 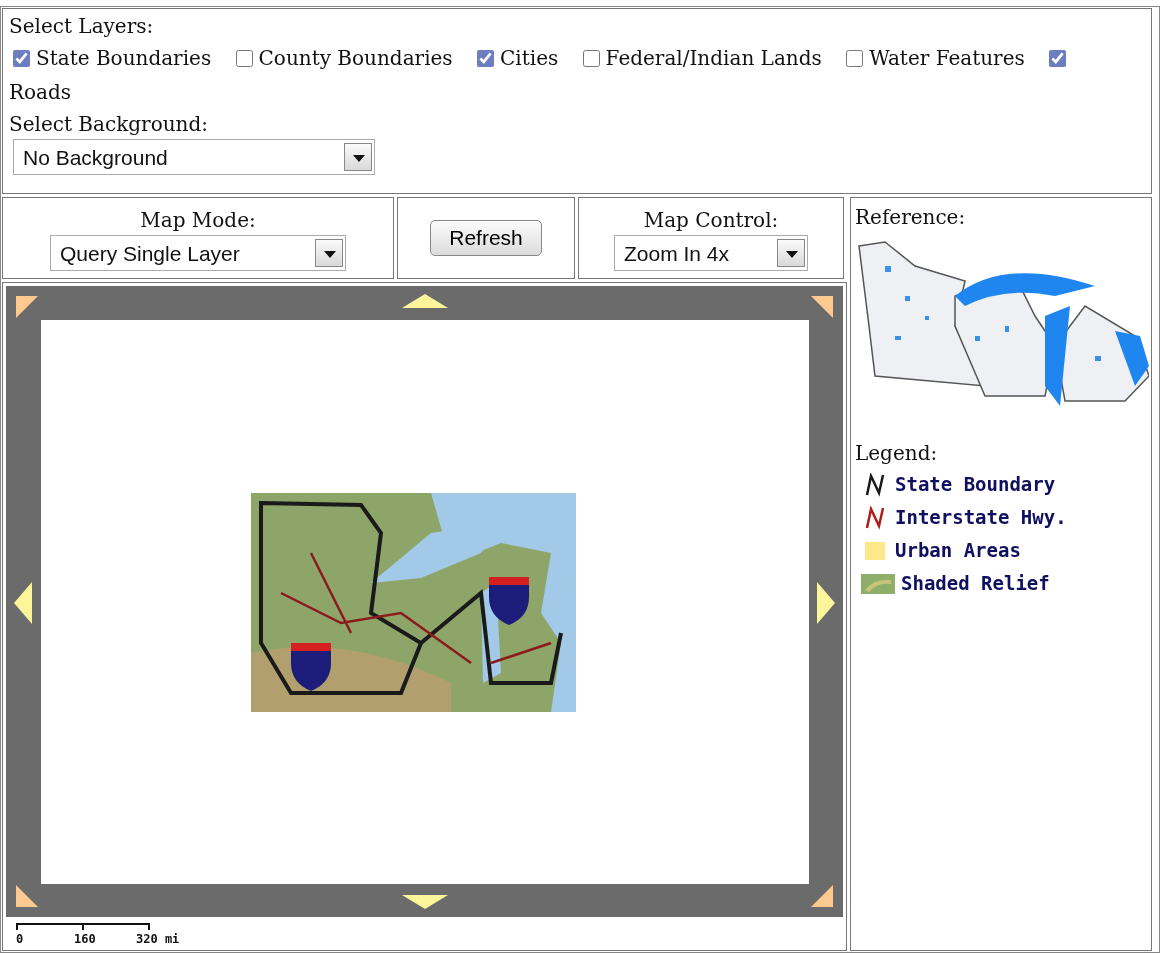 What do you see at coordinates (826, 603) in the screenshot?
I see `pan-right-icon` at bounding box center [826, 603].